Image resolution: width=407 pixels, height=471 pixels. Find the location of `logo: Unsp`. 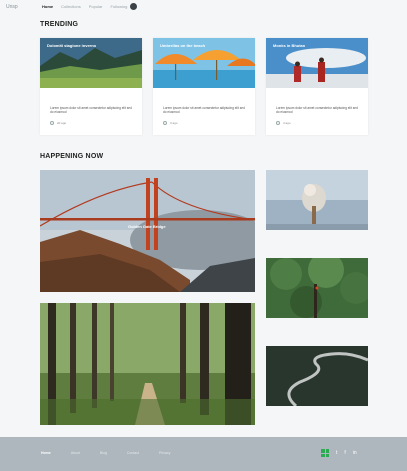

logo: Unsp is located at coordinates (12, 7).